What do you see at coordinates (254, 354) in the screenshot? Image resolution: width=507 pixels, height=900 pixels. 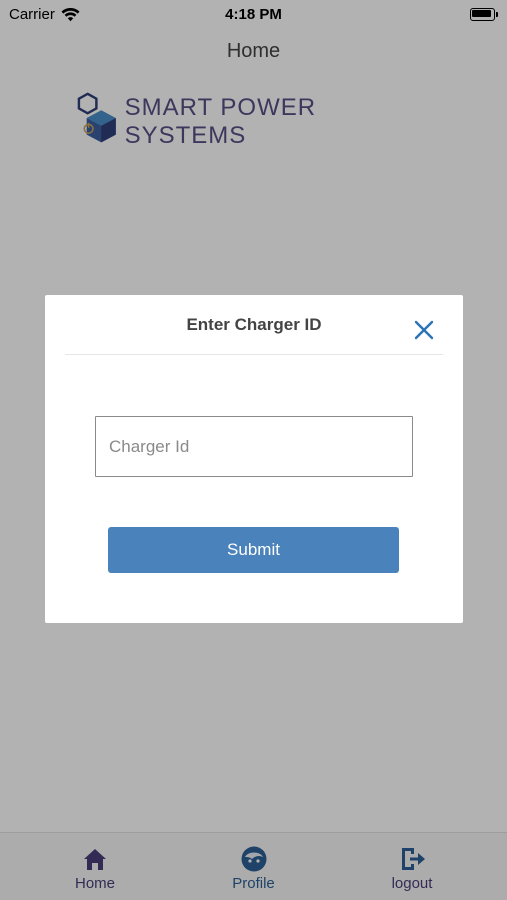 I see `dialog-divider` at bounding box center [254, 354].